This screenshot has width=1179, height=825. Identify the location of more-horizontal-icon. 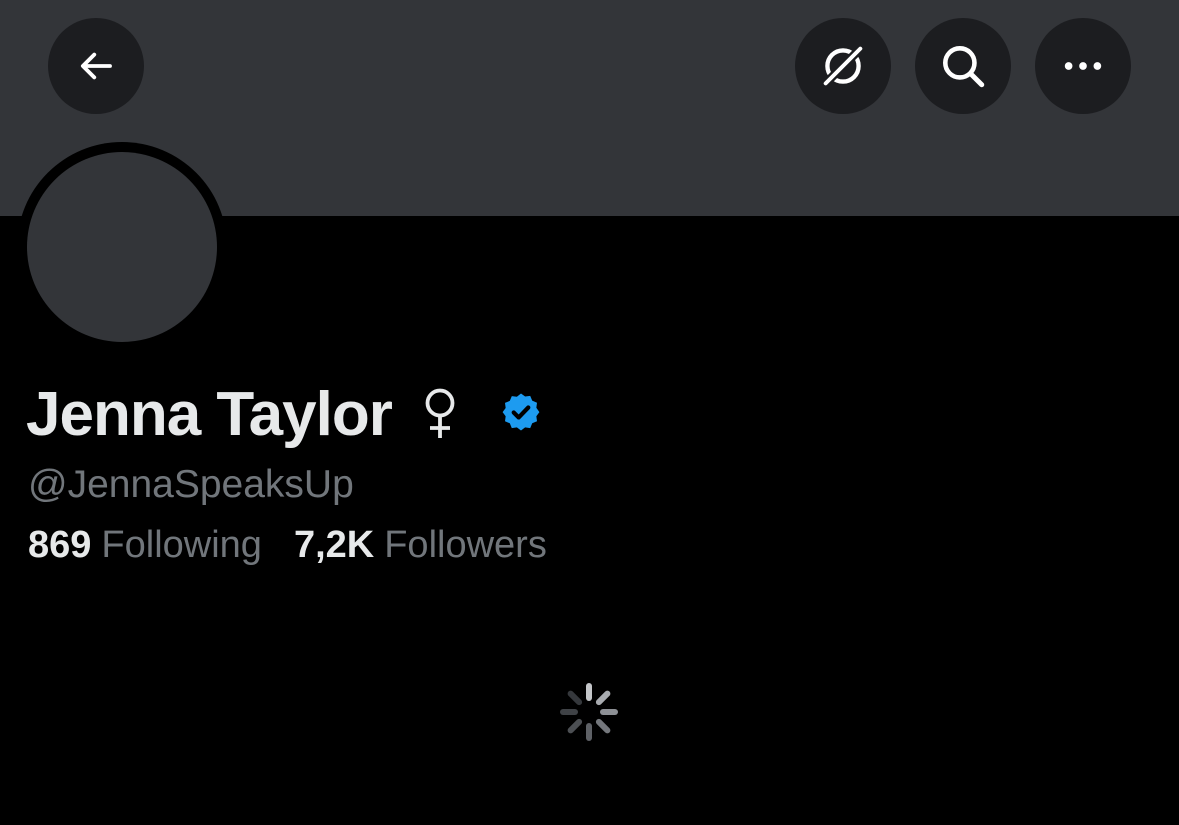
(1083, 66).